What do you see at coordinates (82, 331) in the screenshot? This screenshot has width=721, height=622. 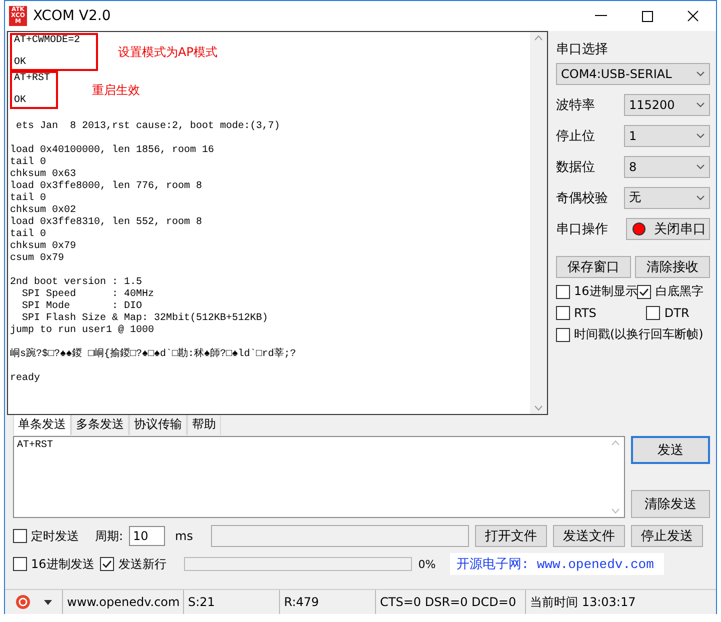 I see `log-line: jump to run user1 @ 1000` at bounding box center [82, 331].